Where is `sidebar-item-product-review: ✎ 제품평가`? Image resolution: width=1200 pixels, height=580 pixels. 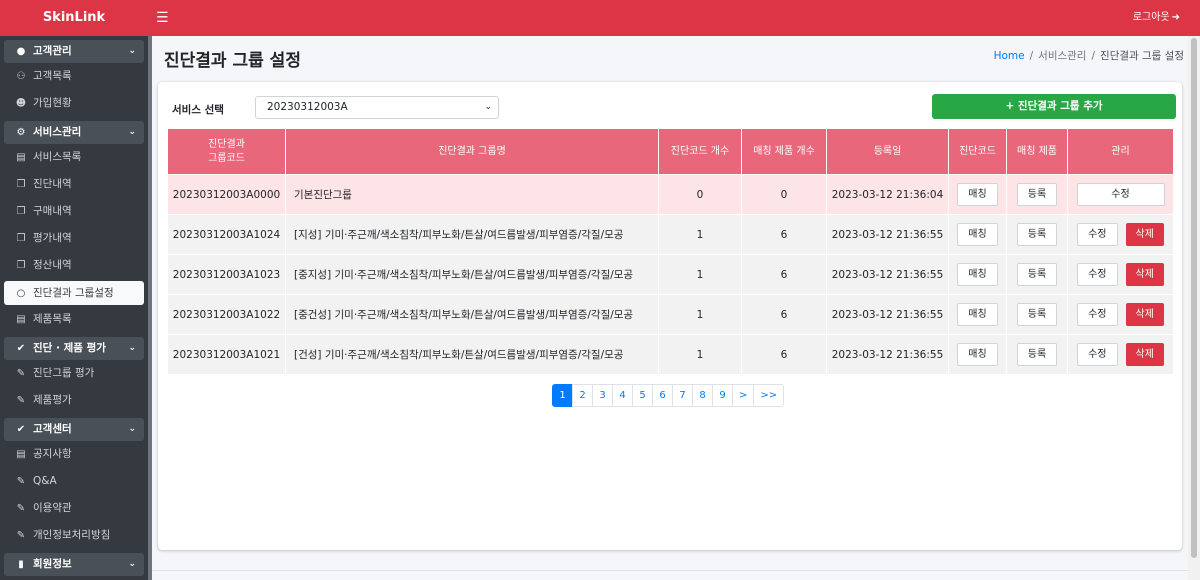
sidebar-item-product-review: ✎ 제품평가 is located at coordinates (74, 400).